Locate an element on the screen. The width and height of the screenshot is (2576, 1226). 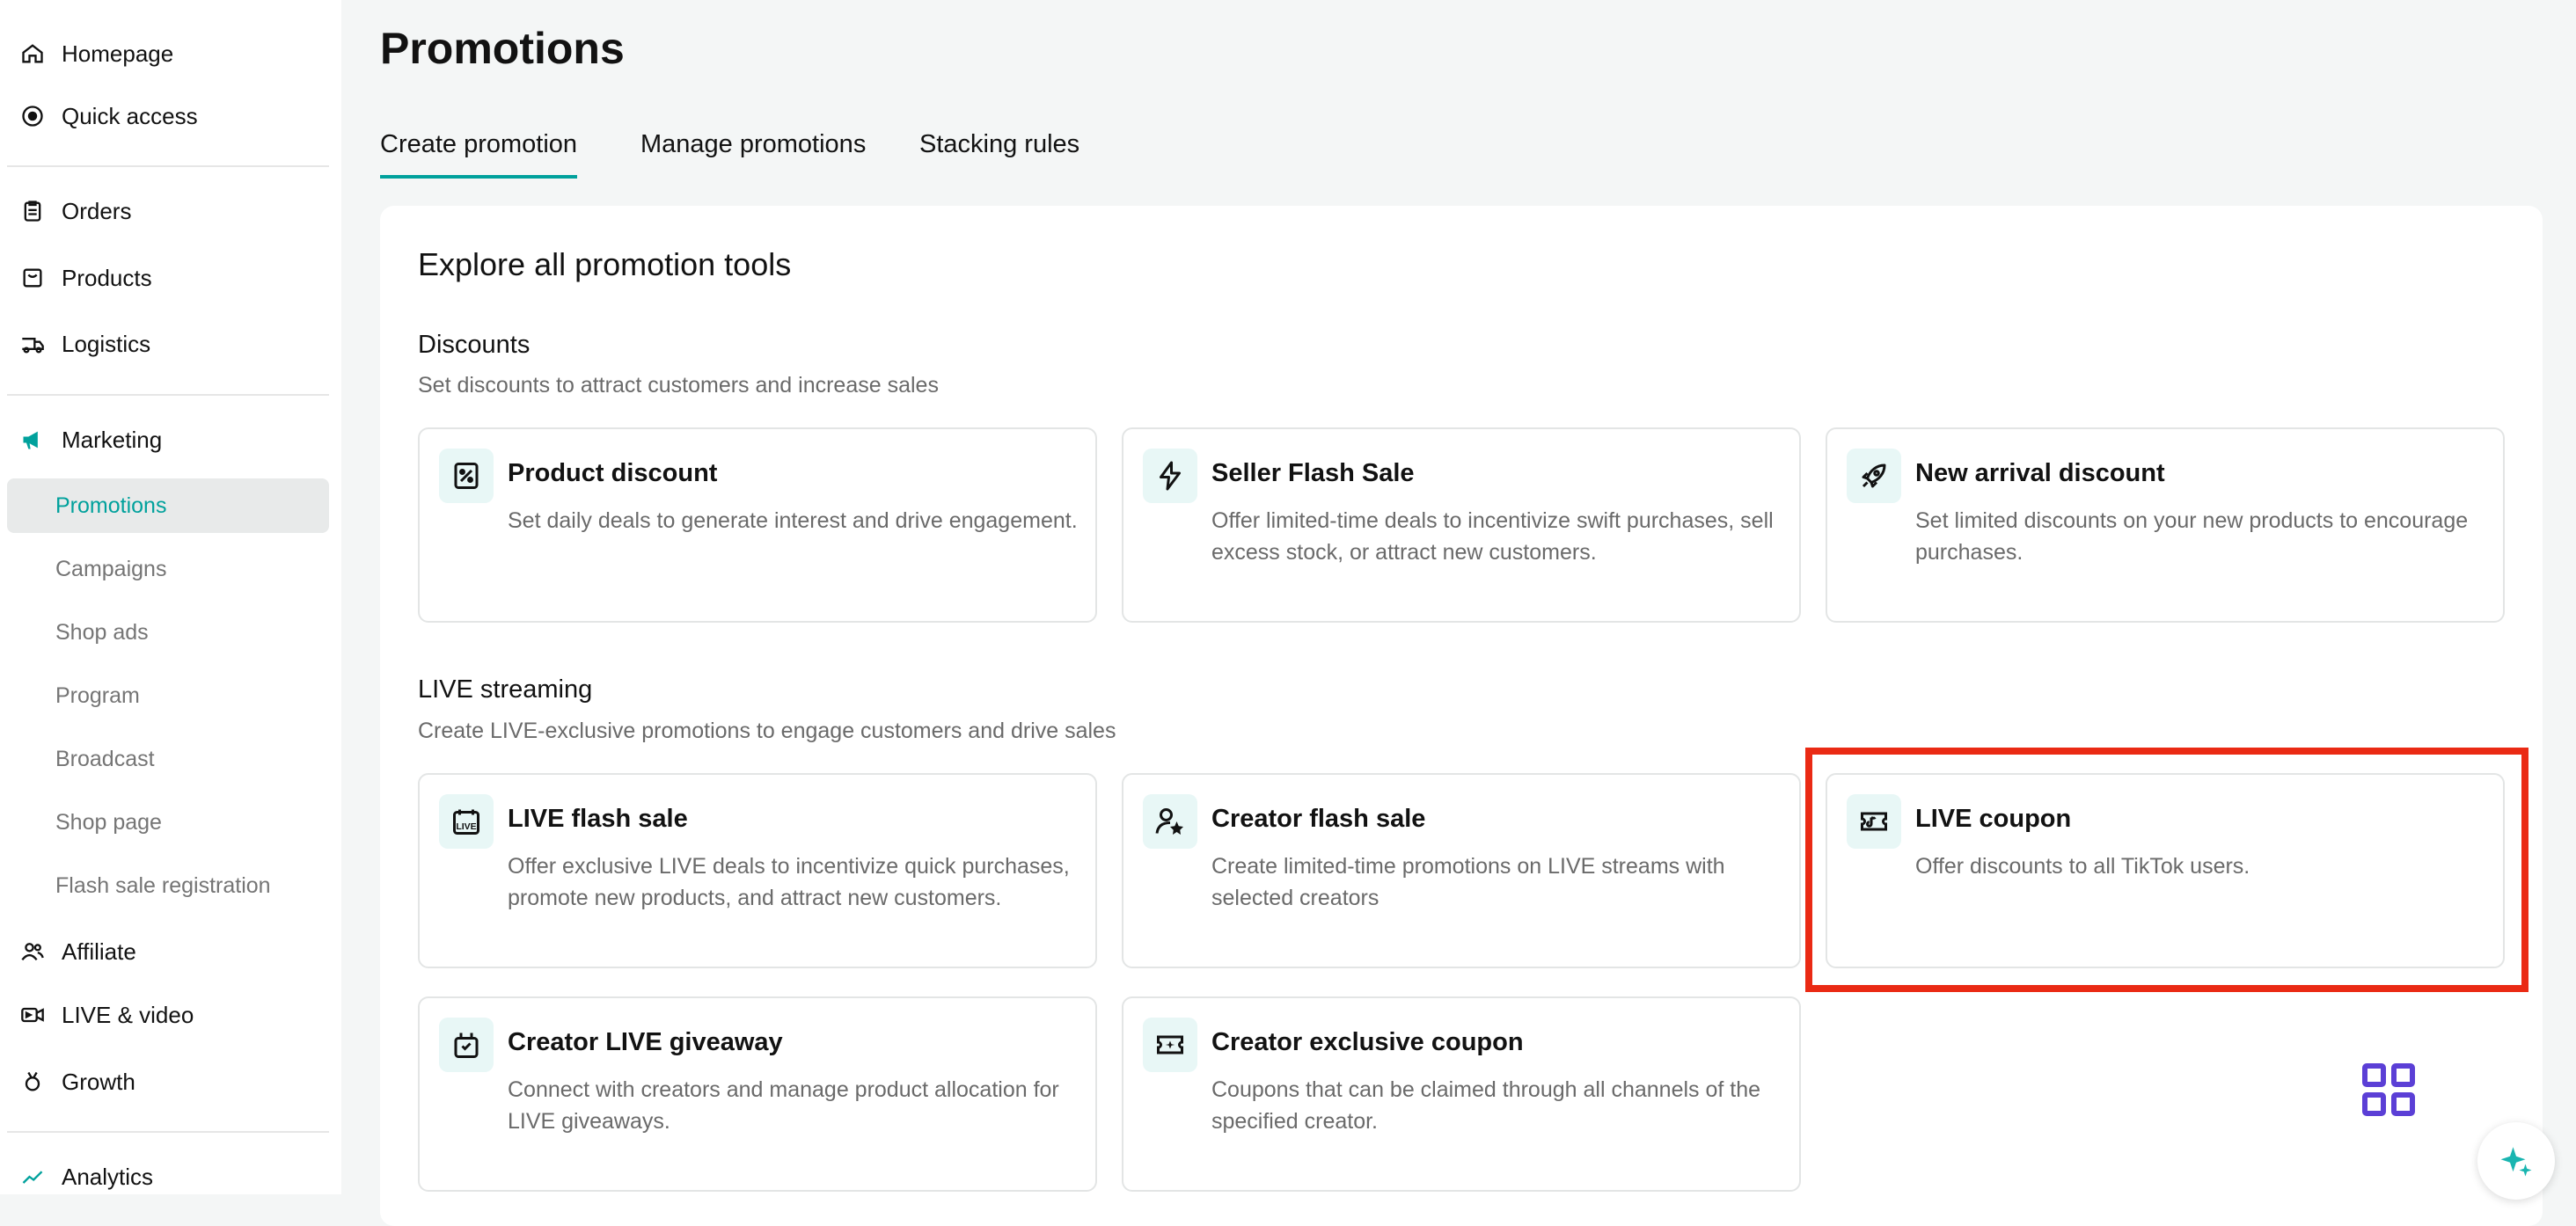
nav-growth: Growth is located at coordinates (168, 1082).